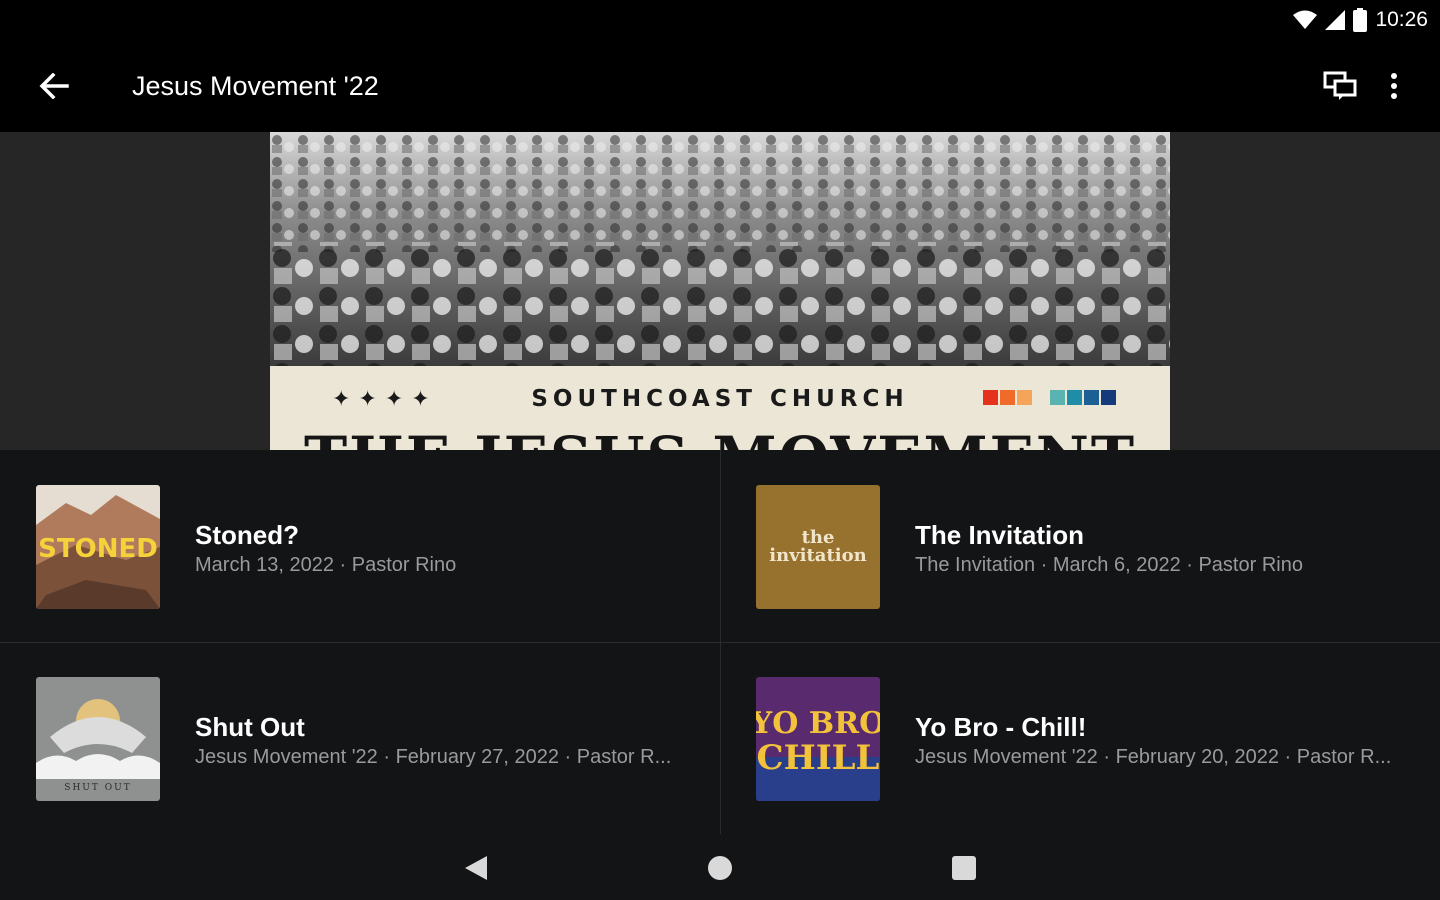 The height and width of the screenshot is (900, 1440). I want to click on system-nav-bar, so click(720, 867).